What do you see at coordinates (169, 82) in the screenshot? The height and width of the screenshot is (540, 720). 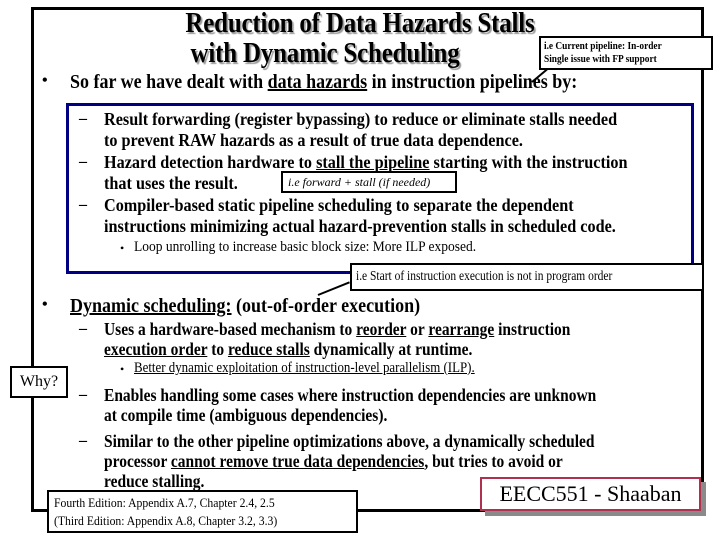 I see `intro-prefix: So far we have dealt with` at bounding box center [169, 82].